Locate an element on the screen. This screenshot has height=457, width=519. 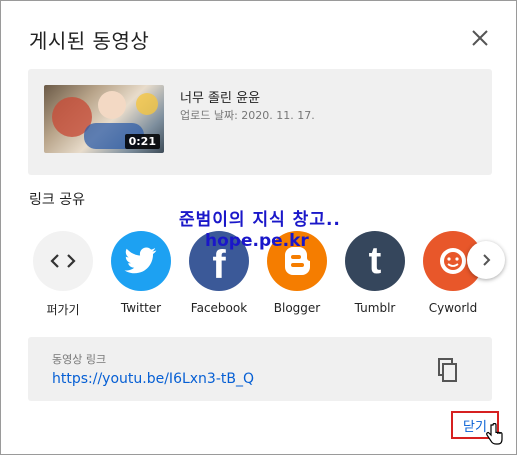
share-section-label: 링크 공유 is located at coordinates (57, 200).